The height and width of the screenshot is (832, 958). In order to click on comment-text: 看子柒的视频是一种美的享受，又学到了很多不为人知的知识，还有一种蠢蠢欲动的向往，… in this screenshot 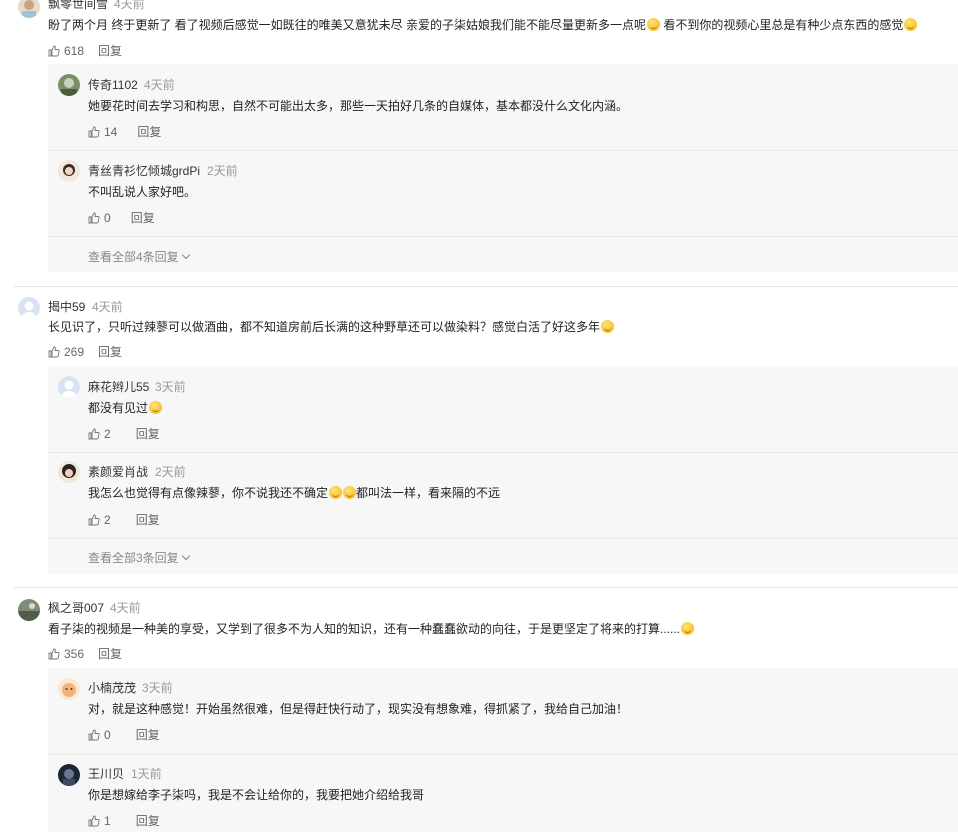, I will do `click(371, 629)`.